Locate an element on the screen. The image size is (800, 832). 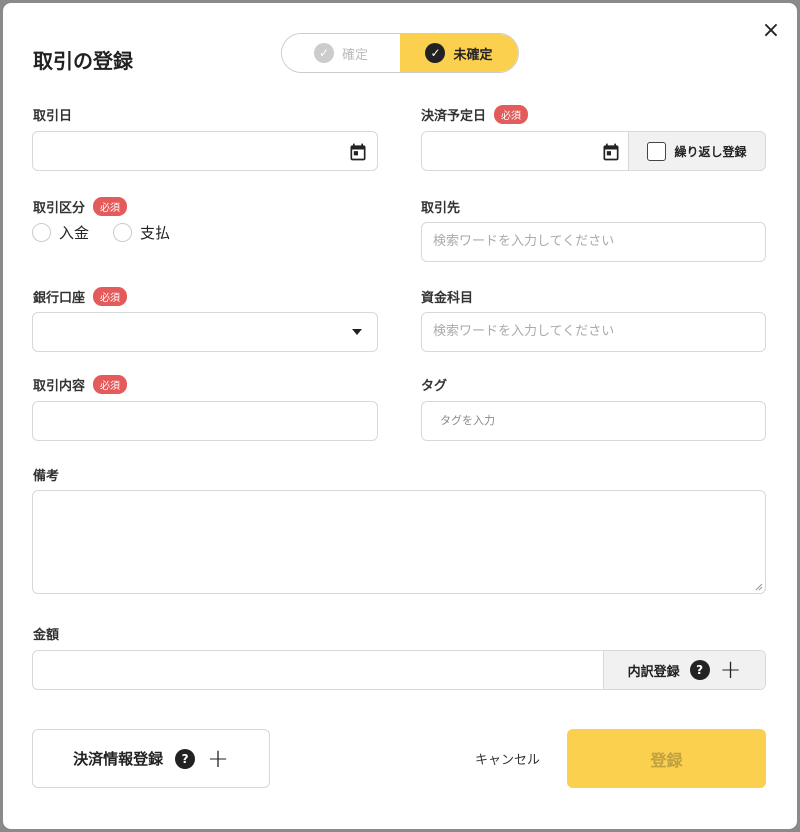
settlement-date-label: 決済予定日 必須 is located at coordinates (475, 114).